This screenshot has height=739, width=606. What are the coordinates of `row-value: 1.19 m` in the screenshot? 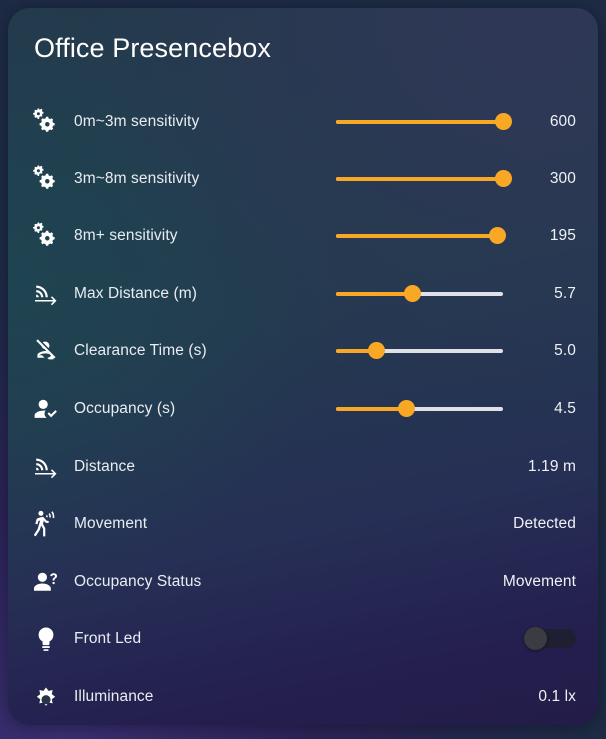 It's located at (552, 466).